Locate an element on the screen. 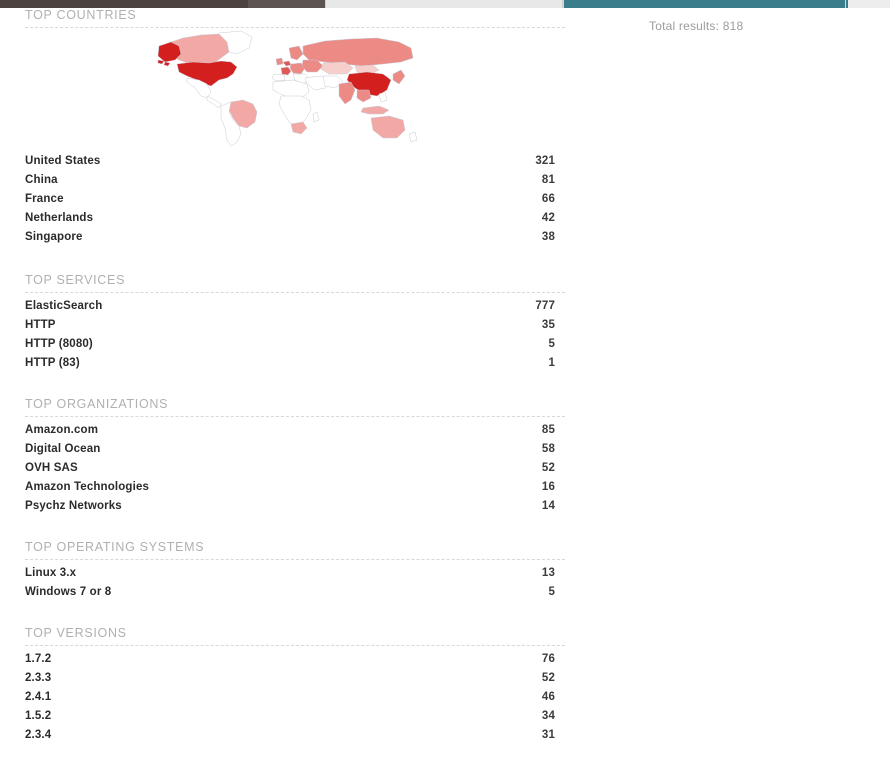 This screenshot has width=890, height=768. region-new-zealand is located at coordinates (413, 137).